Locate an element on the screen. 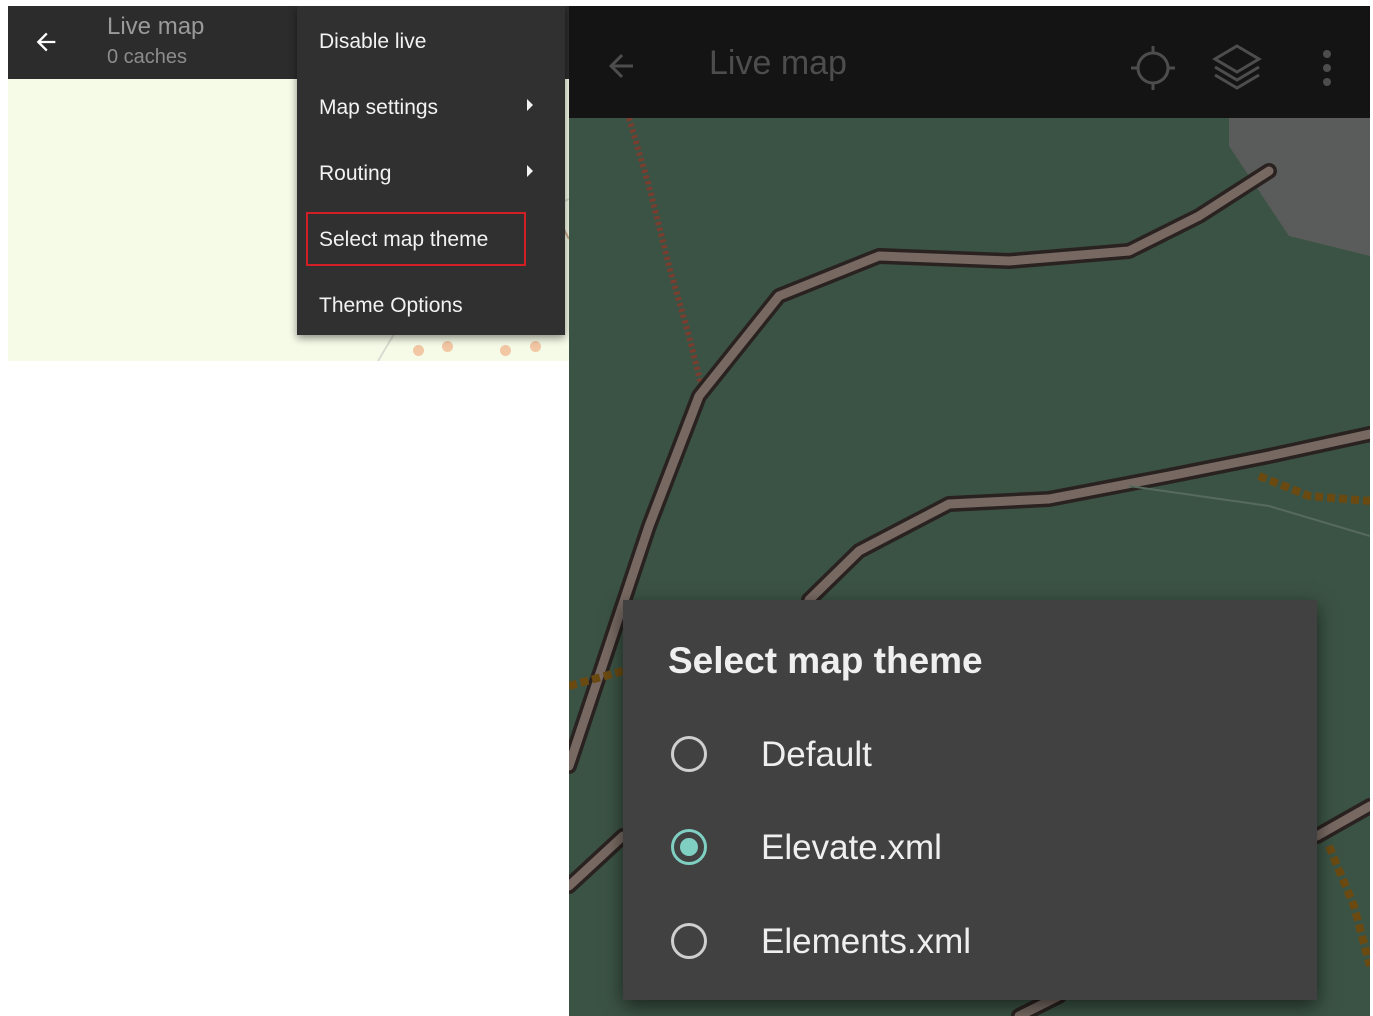  app-toolbar: Live map is located at coordinates (969, 62).